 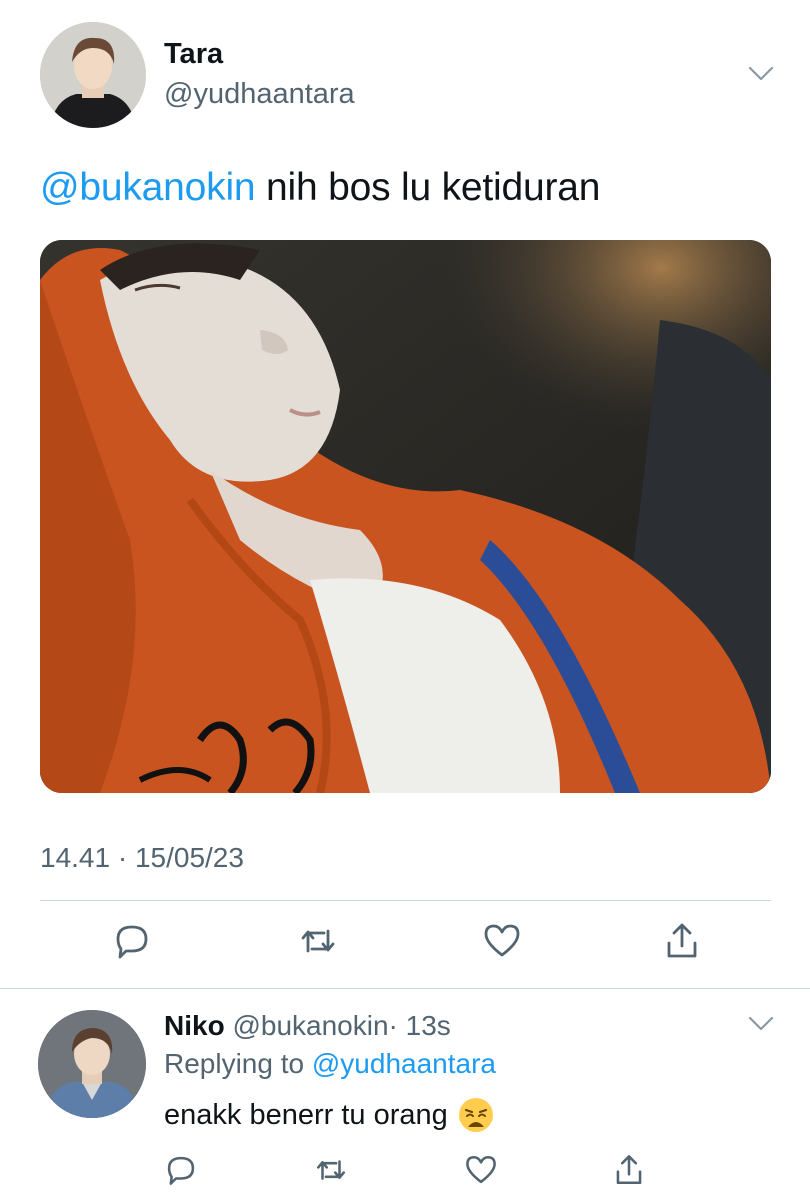 What do you see at coordinates (629, 1170) in the screenshot?
I see `reply-share-icon` at bounding box center [629, 1170].